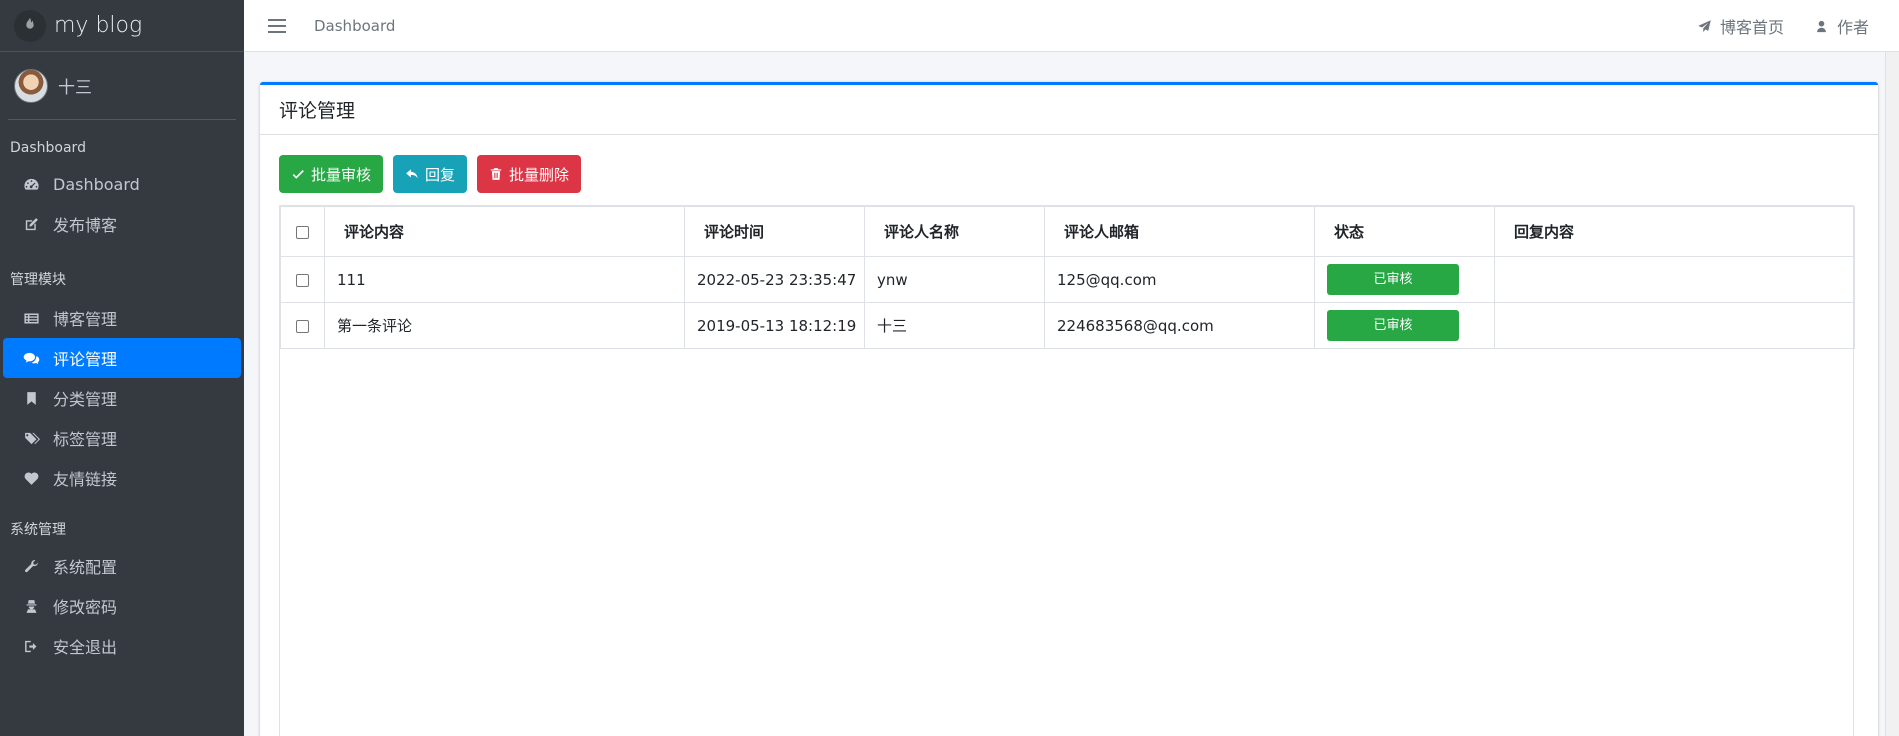 This screenshot has height=736, width=1899. What do you see at coordinates (31, 85) in the screenshot?
I see `avatar` at bounding box center [31, 85].